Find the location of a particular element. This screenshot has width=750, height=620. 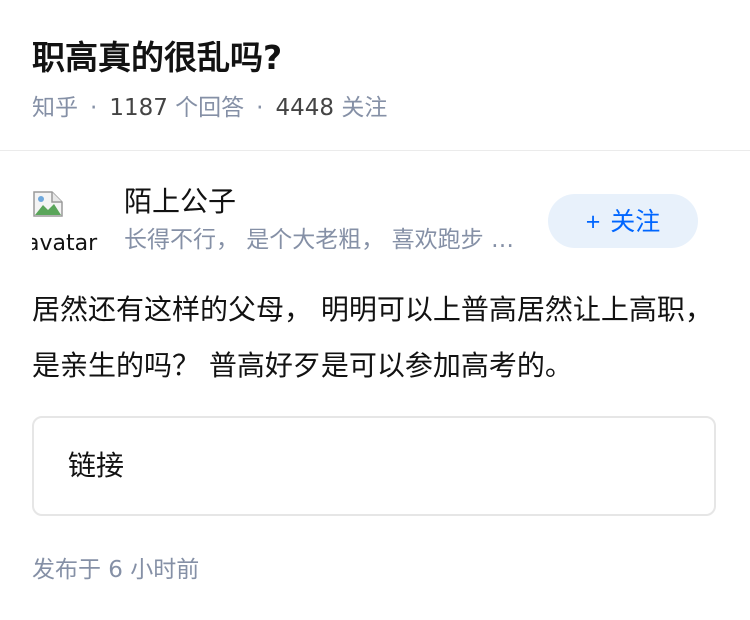

question-meta: 知乎 · 1187 个回答 · 4448 关注 is located at coordinates (375, 108).